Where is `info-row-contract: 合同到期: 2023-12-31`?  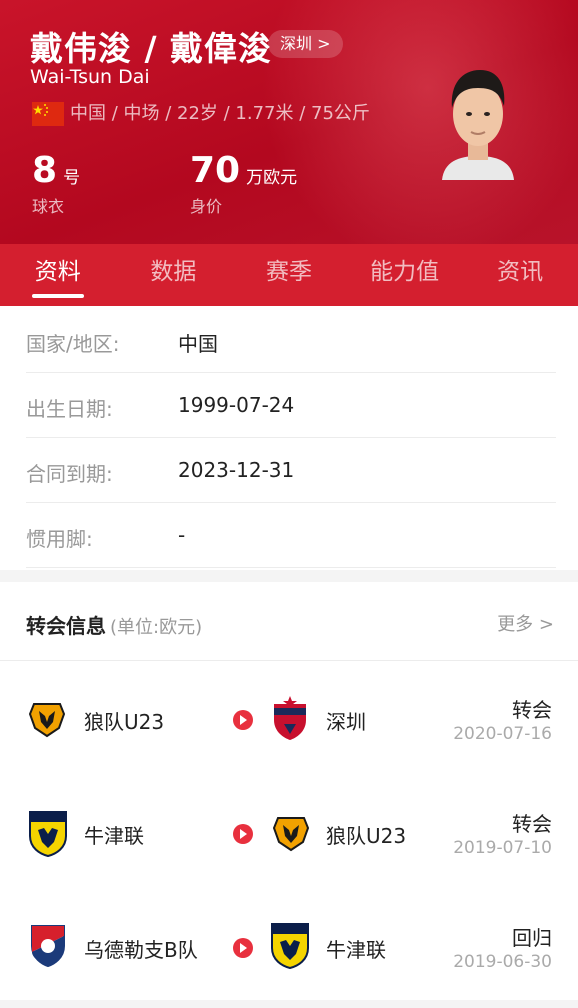
info-row-contract: 合同到期: 2023-12-31 is located at coordinates (291, 470).